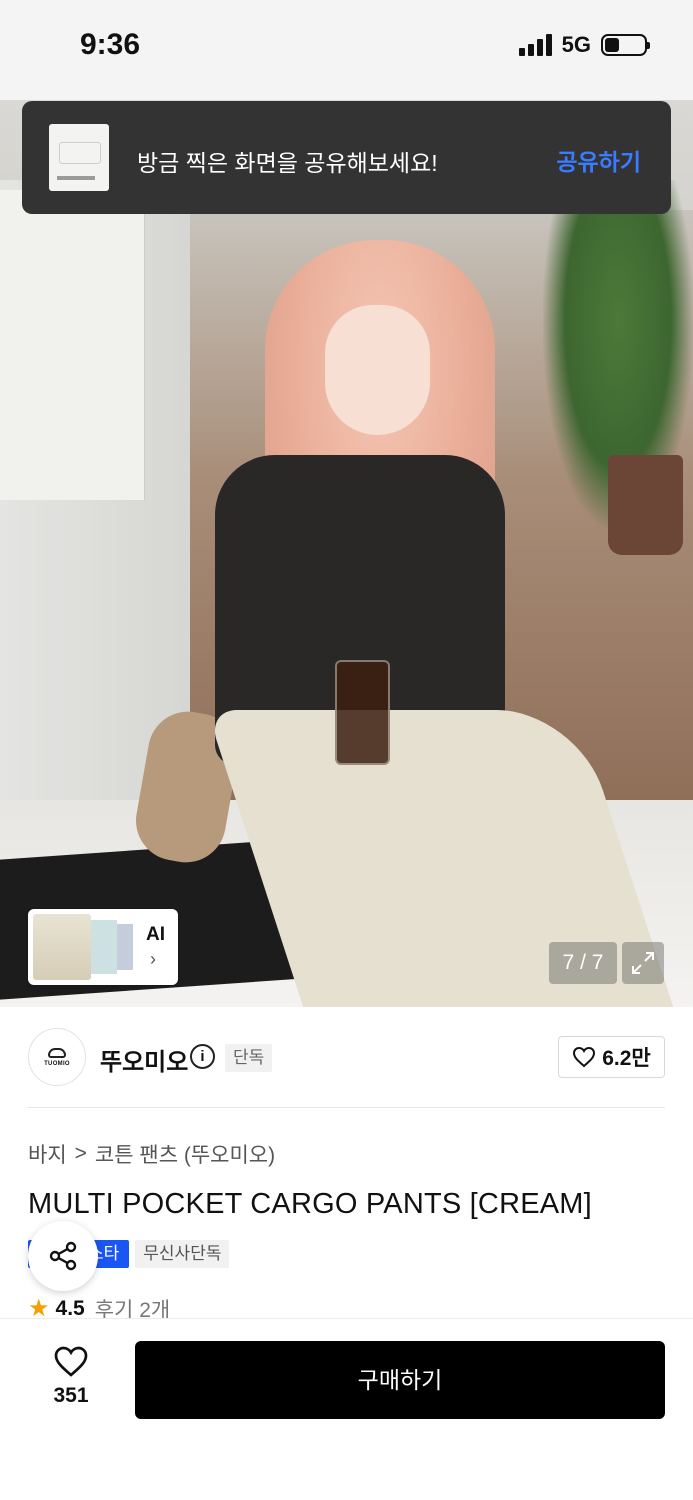  What do you see at coordinates (287, 163) in the screenshot?
I see `toast-message: 방금 찍은 화면을 공유해보세요!` at bounding box center [287, 163].